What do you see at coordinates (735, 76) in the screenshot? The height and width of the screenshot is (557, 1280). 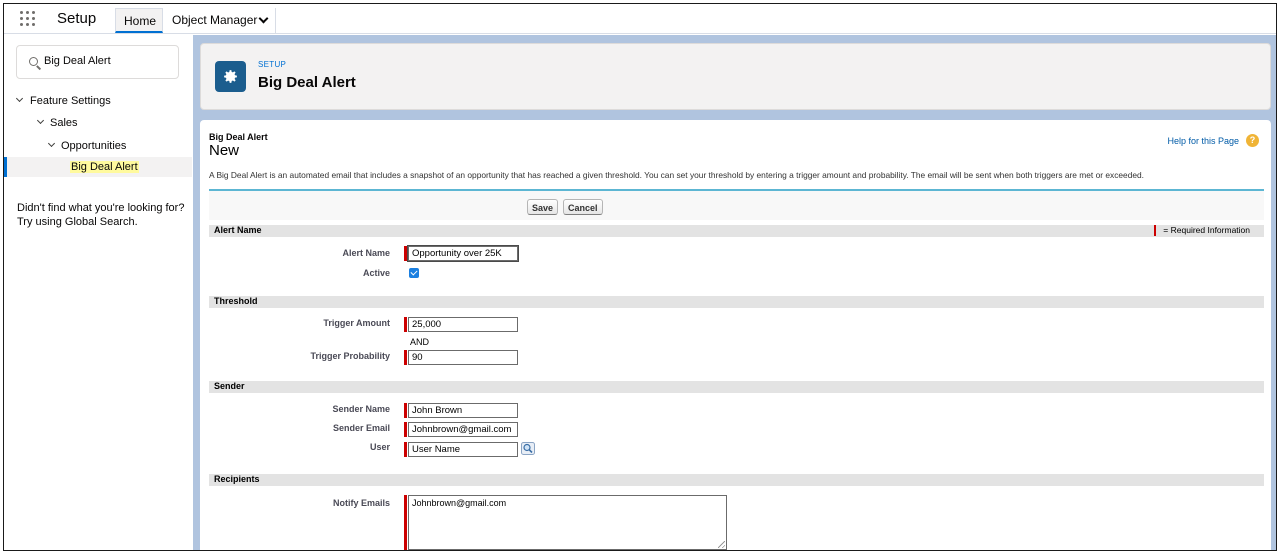 I see `page-header: SETUP Big Deal Alert` at bounding box center [735, 76].